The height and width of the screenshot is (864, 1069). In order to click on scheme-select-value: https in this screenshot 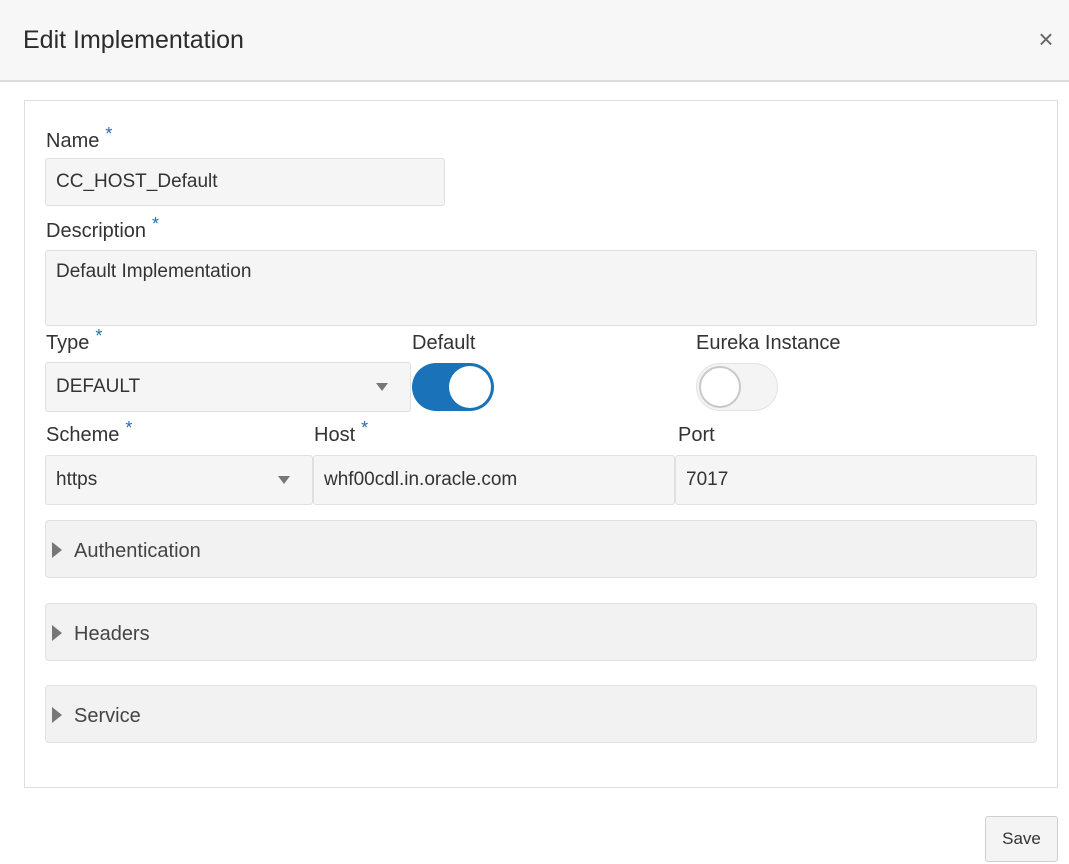, I will do `click(179, 480)`.